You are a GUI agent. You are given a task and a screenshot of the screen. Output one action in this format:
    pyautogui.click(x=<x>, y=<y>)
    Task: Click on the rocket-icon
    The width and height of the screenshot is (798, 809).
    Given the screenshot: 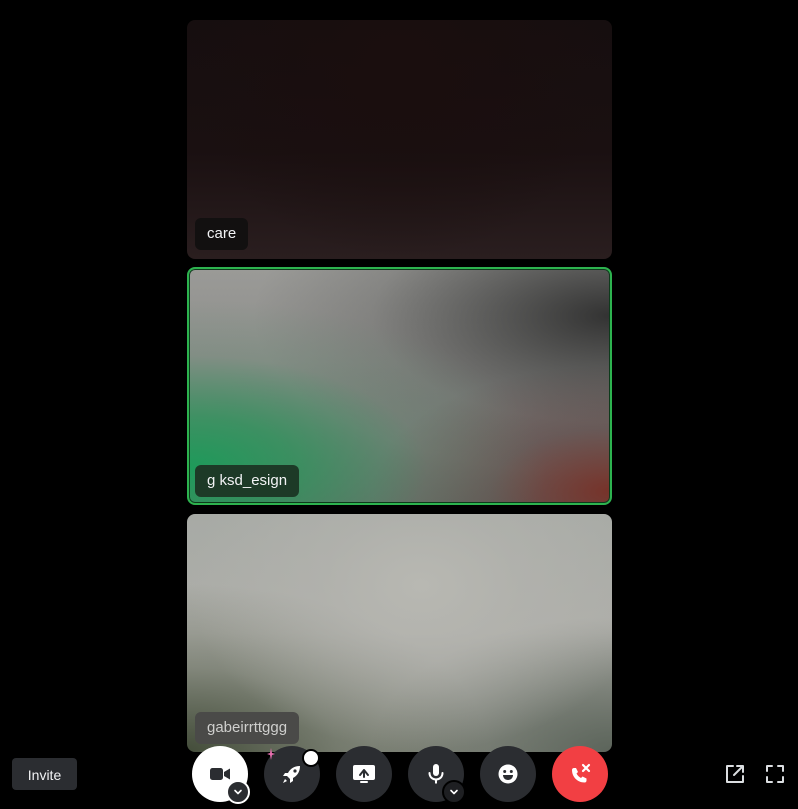 What is the action you would take?
    pyautogui.click(x=291, y=774)
    